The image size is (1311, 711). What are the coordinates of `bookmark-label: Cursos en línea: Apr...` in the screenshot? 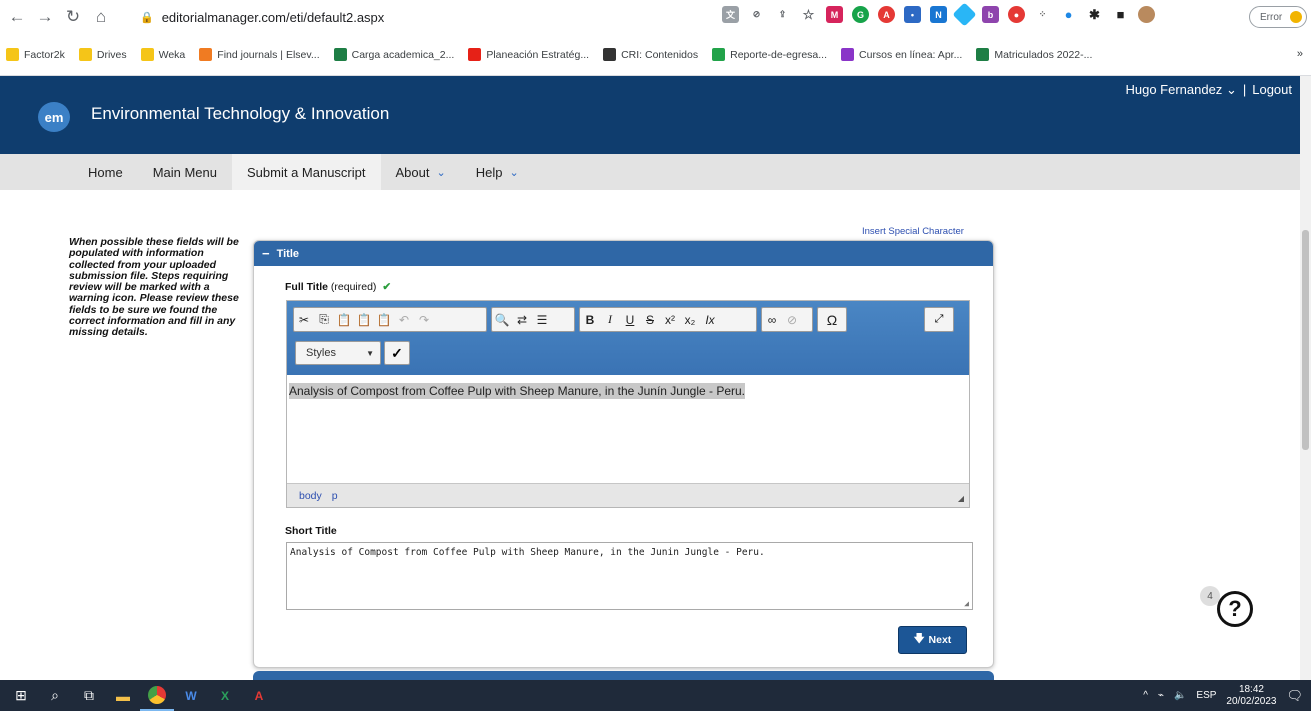 It's located at (911, 54).